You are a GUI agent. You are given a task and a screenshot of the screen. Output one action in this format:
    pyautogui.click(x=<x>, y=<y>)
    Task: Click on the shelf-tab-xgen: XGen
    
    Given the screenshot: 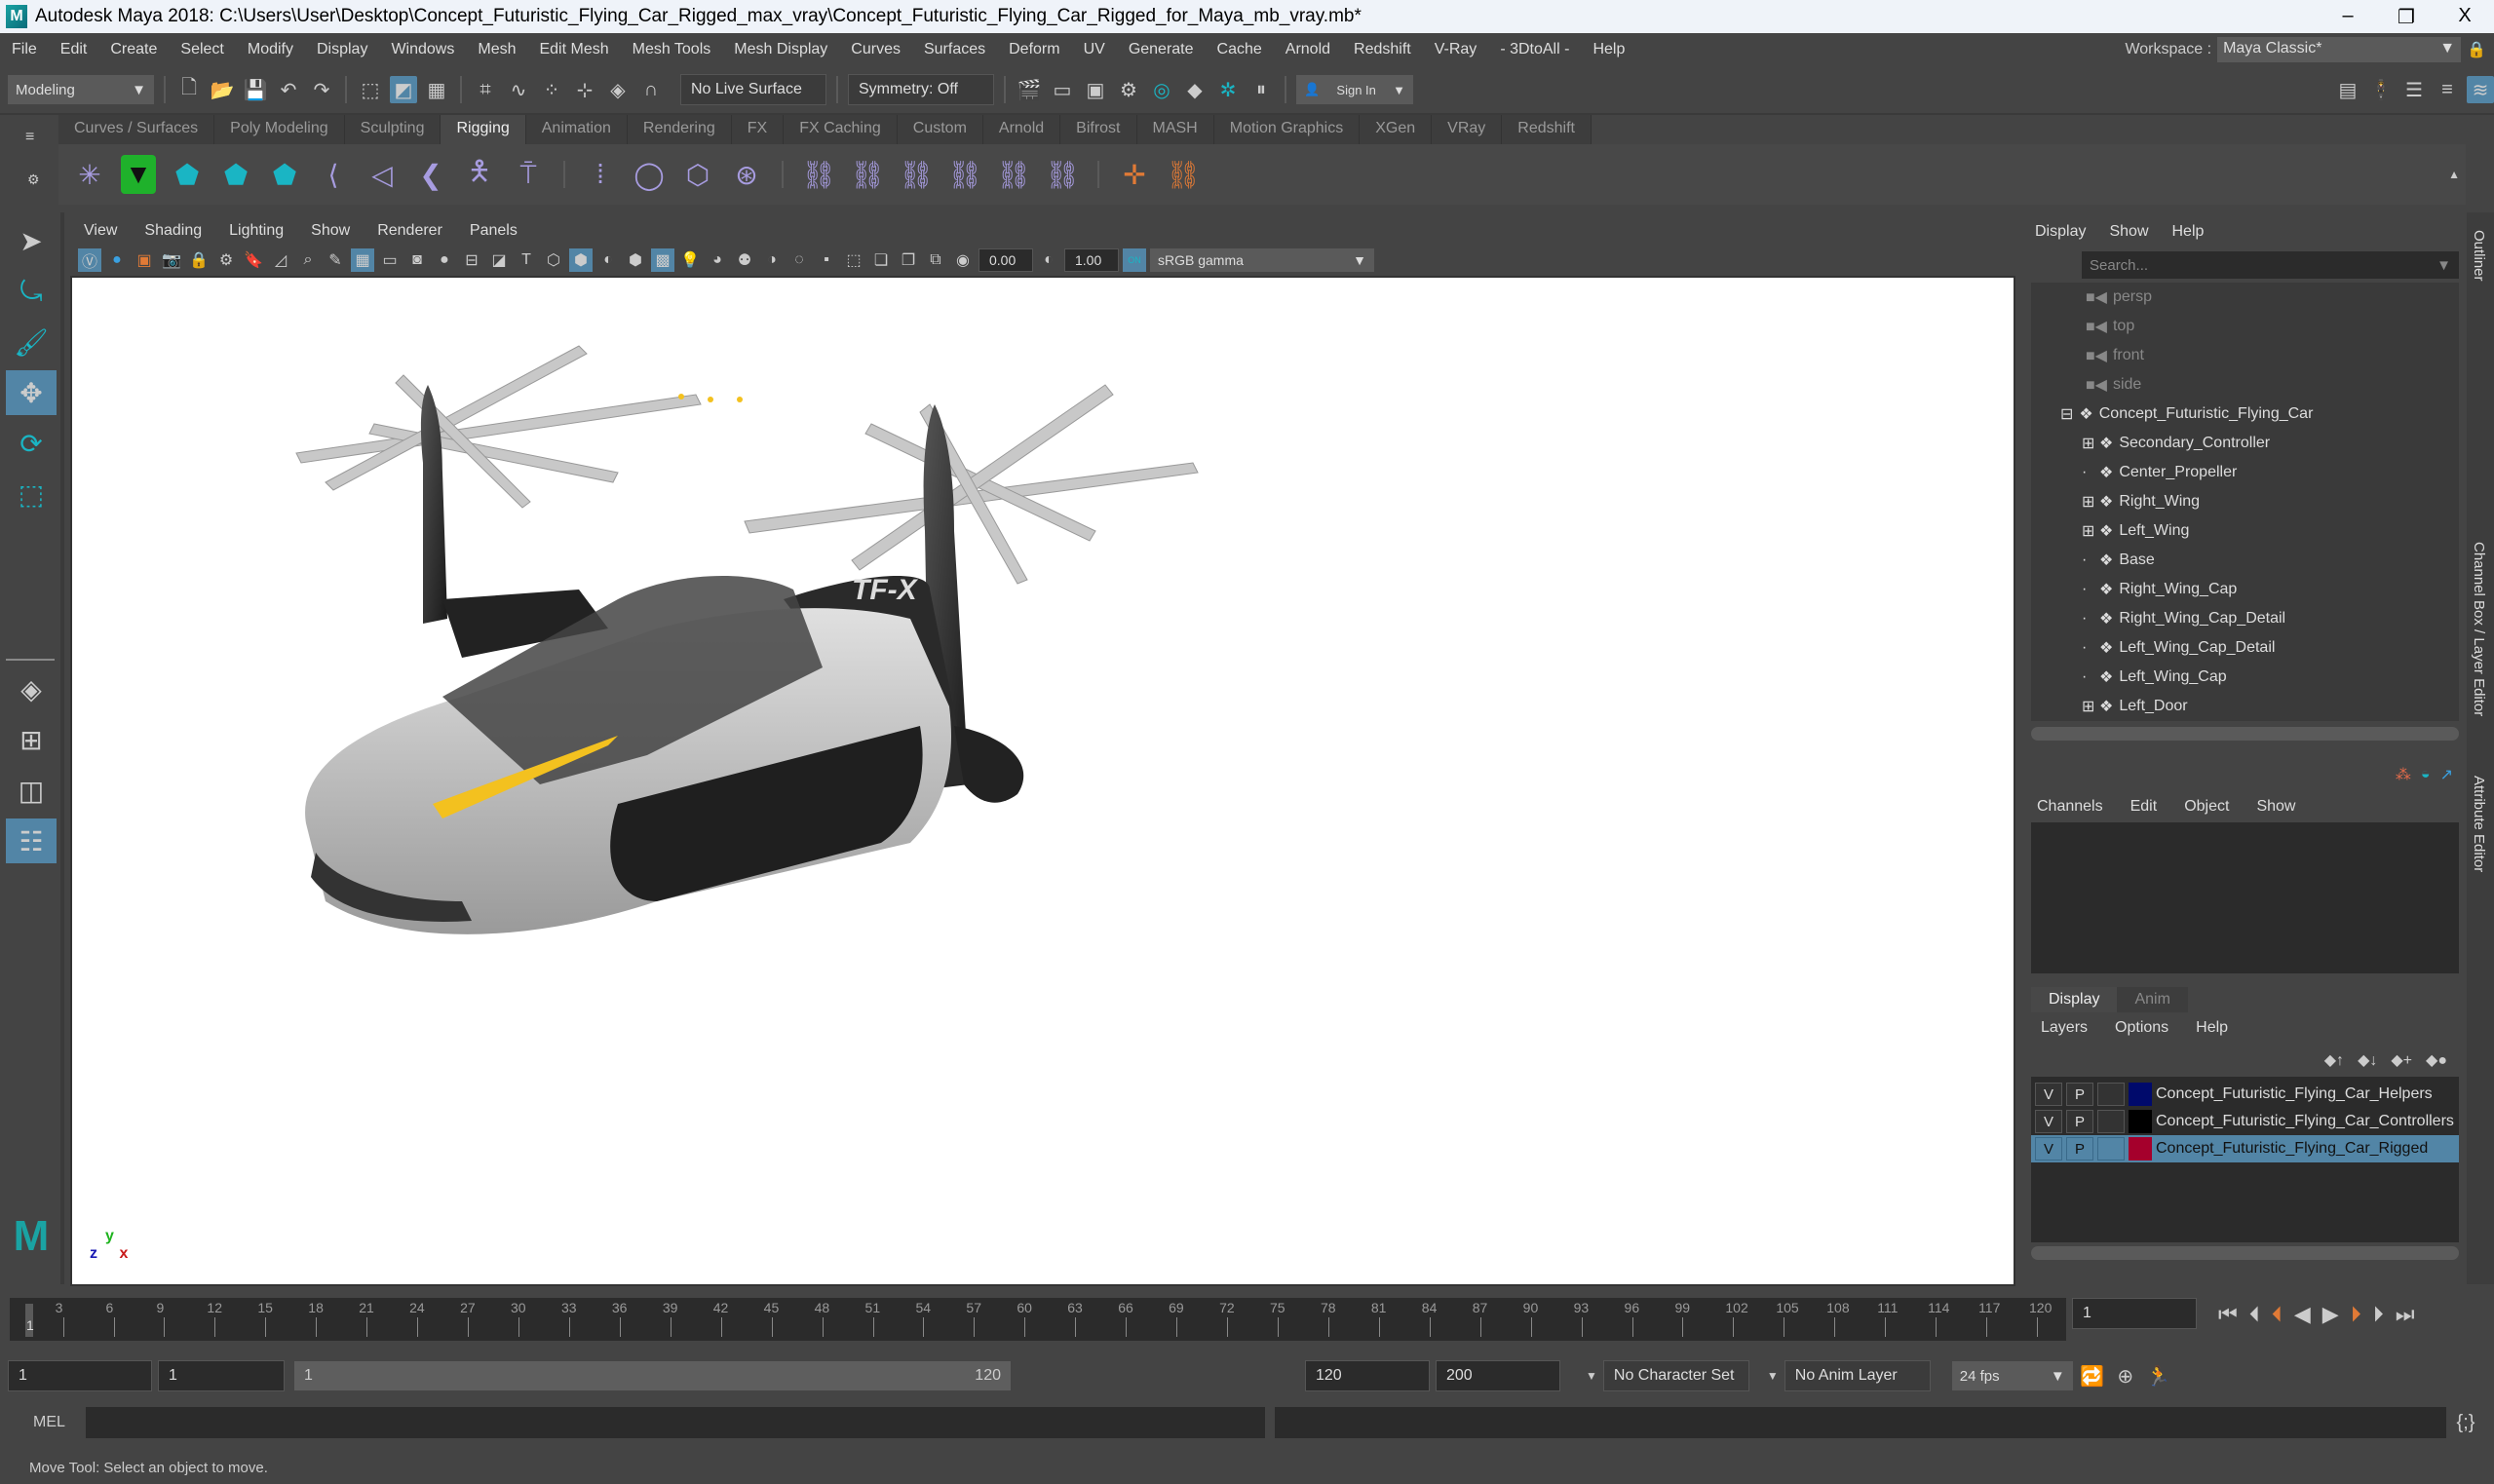 What is the action you would take?
    pyautogui.click(x=1396, y=129)
    